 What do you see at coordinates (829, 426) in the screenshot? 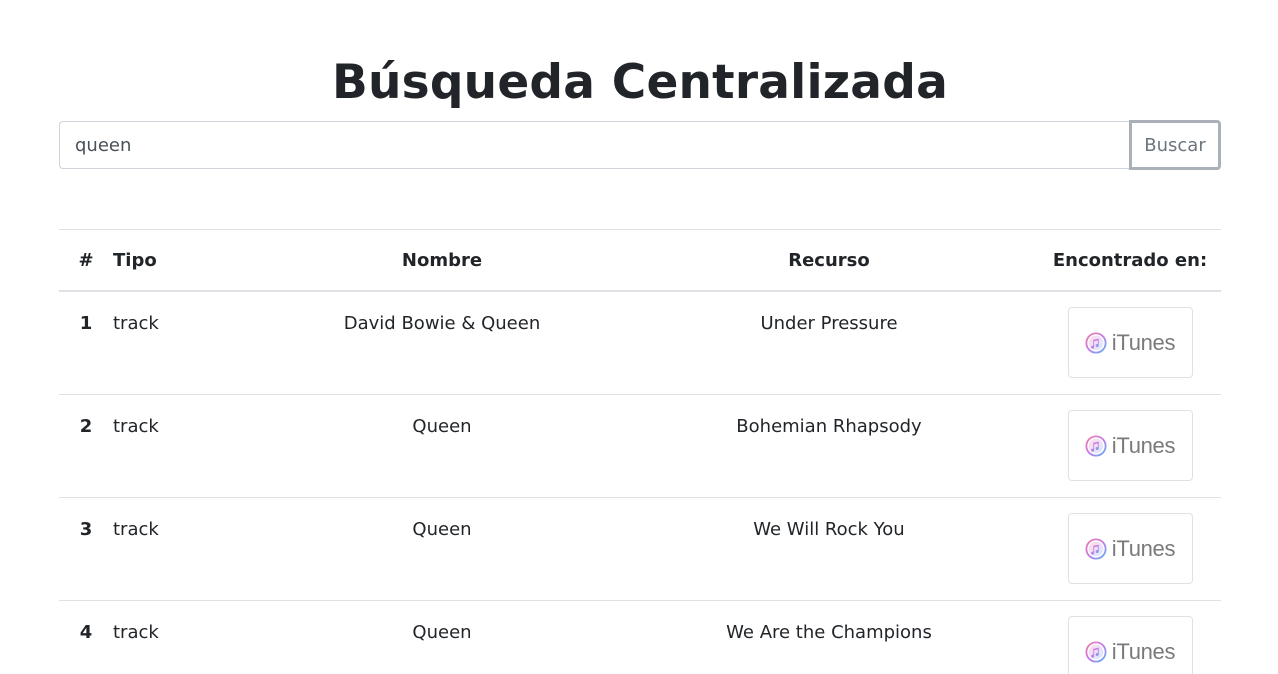
I see `row-recurso: Bohemian Rhapsody` at bounding box center [829, 426].